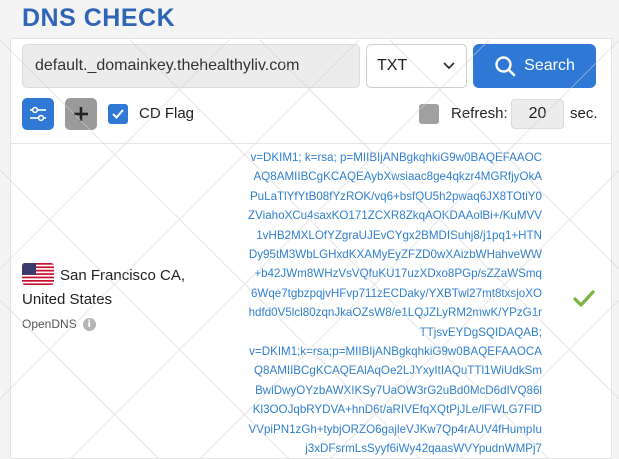  I want to click on refresh-interval-input: 20, so click(537, 114).